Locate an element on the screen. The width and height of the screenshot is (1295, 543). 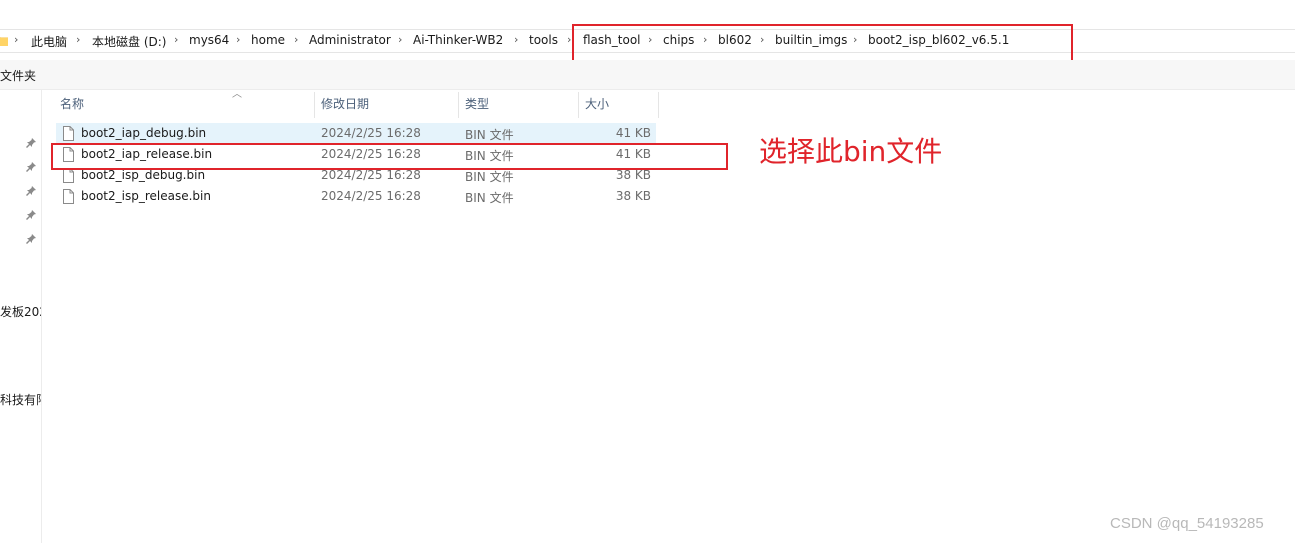
breadcrumb-item-this-pc: 此电脑 is located at coordinates (49, 41).